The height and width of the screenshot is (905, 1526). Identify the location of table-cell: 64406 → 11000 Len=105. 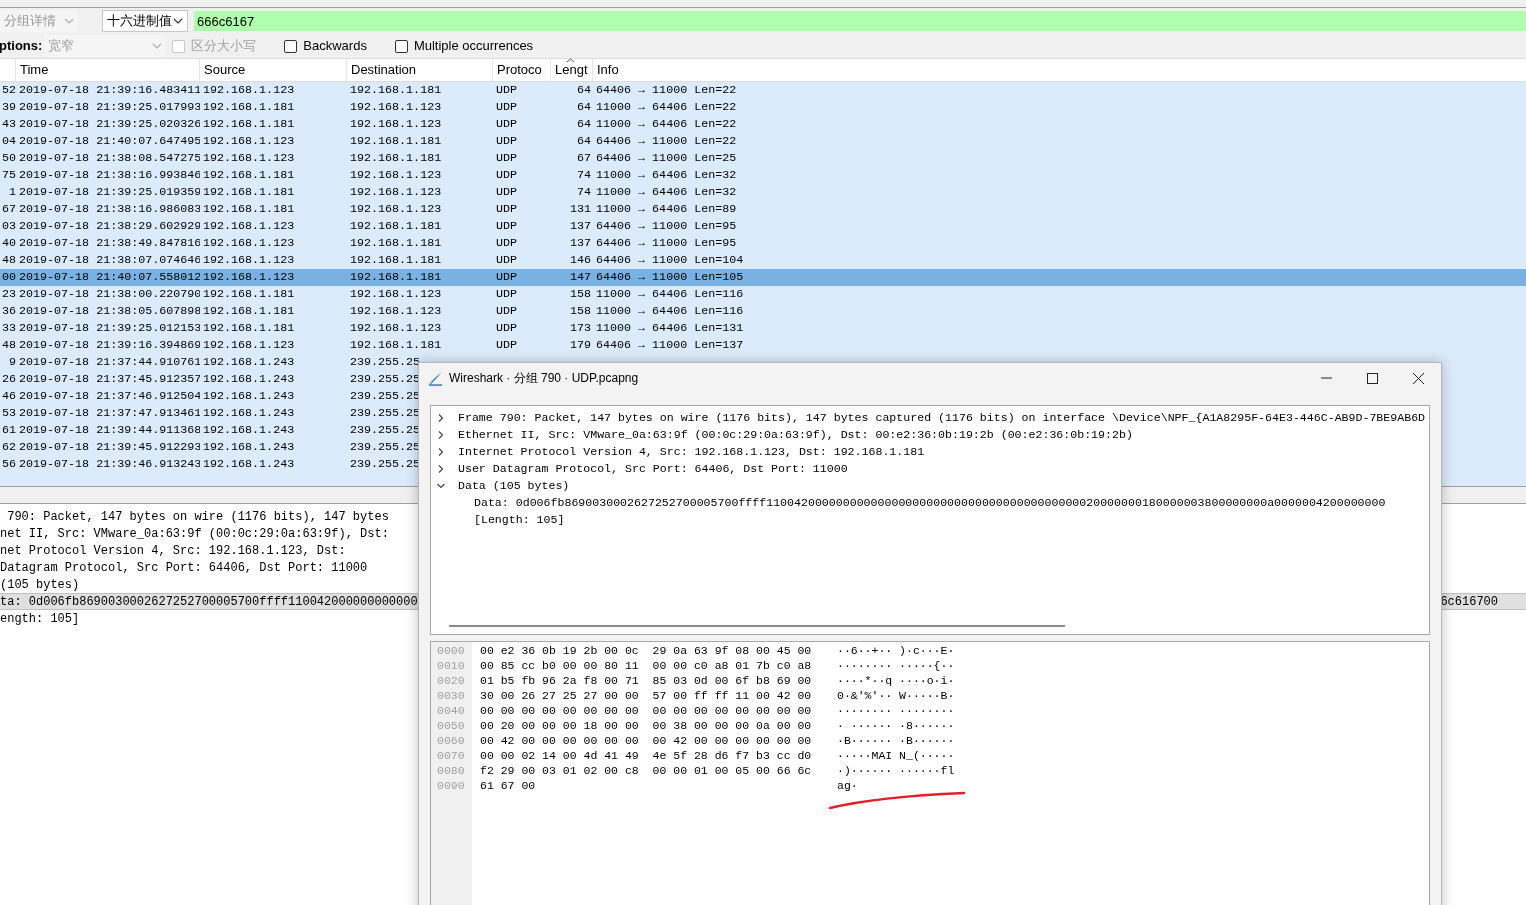
(670, 276).